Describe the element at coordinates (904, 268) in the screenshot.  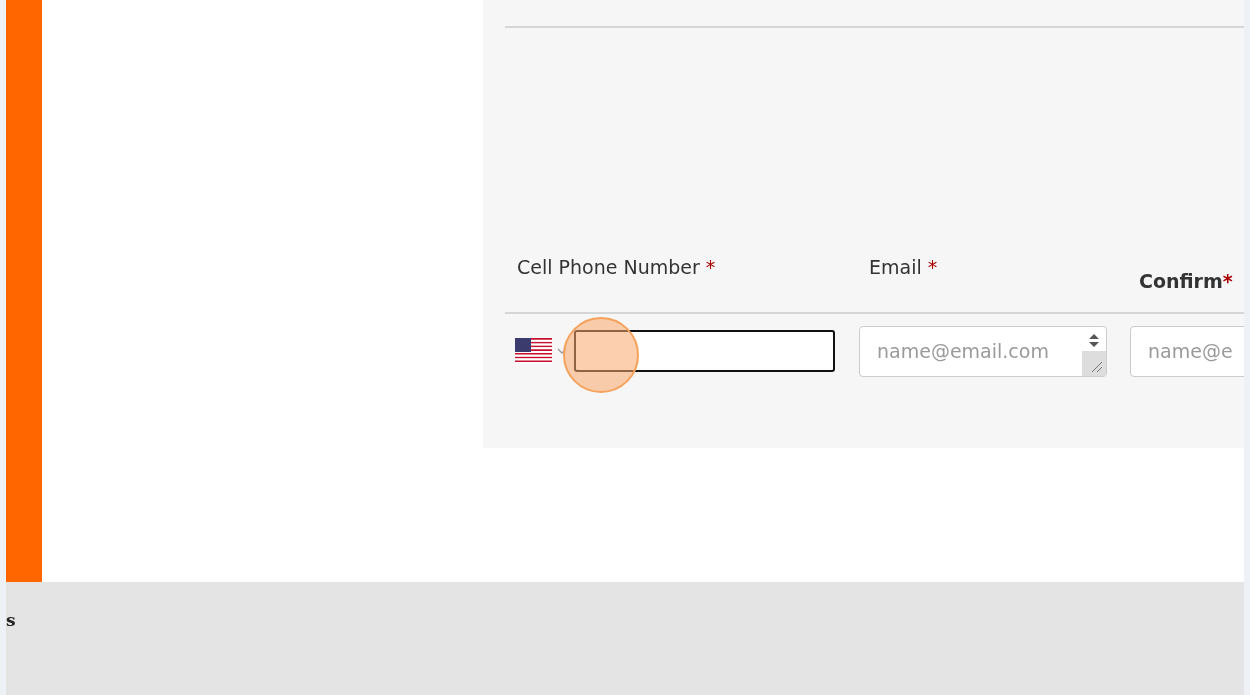
I see `field-label: Email *` at that location.